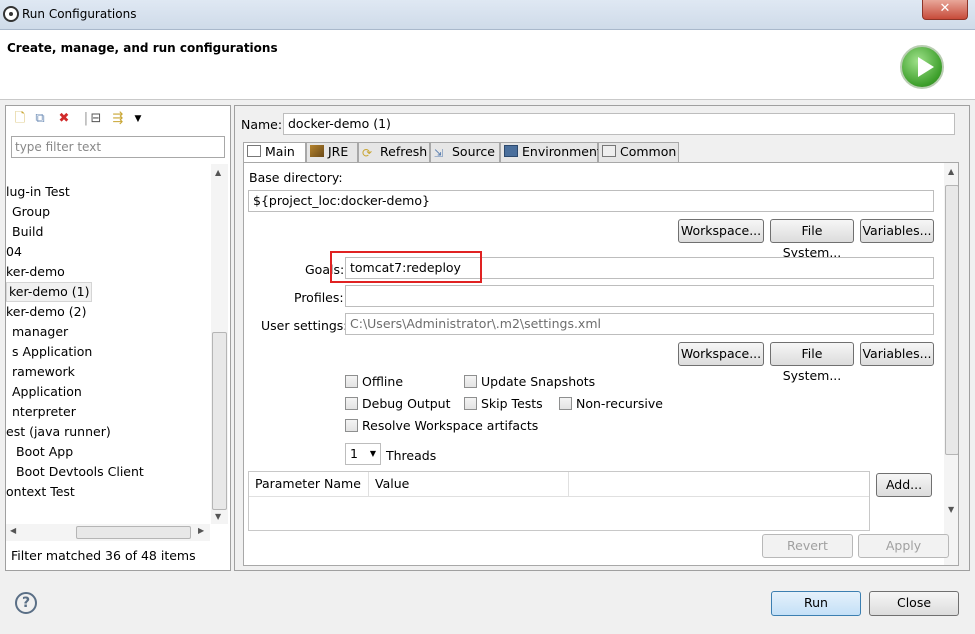 The height and width of the screenshot is (634, 975). What do you see at coordinates (383, 381) in the screenshot?
I see `offline-label: Offline` at bounding box center [383, 381].